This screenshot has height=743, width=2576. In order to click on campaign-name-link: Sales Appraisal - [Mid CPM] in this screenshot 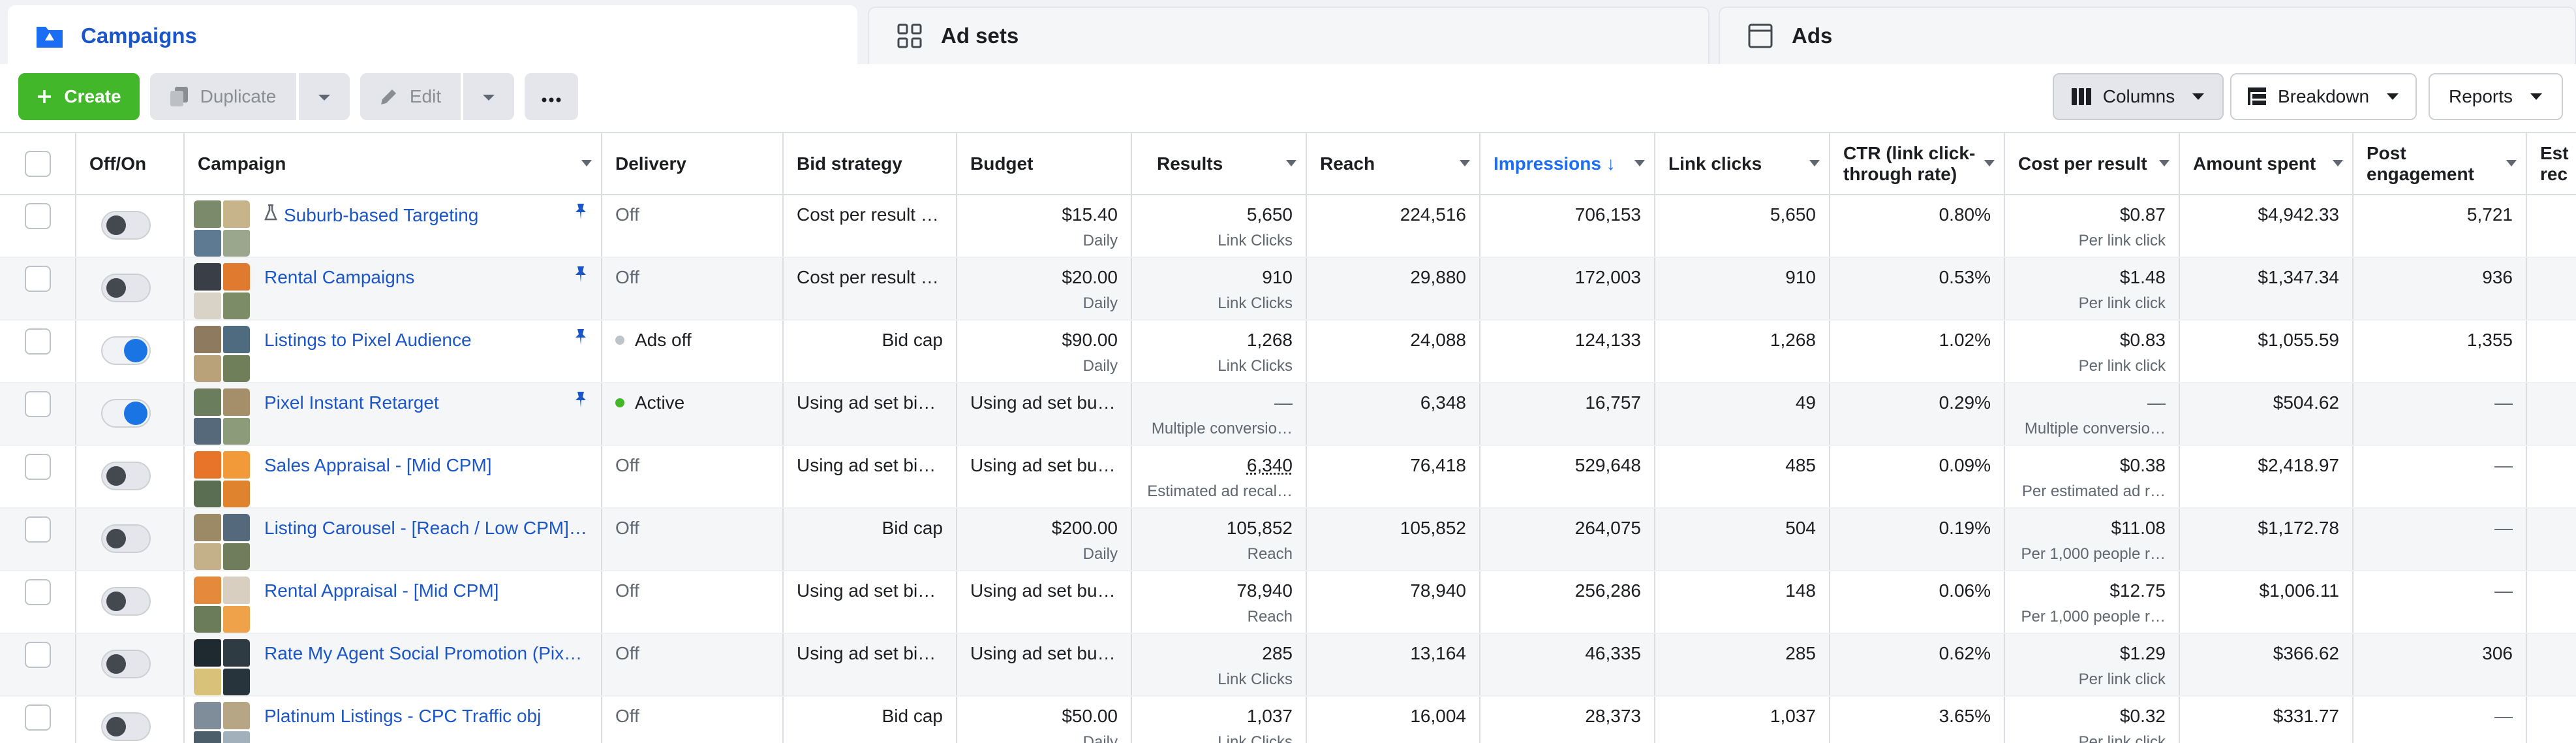, I will do `click(426, 465)`.